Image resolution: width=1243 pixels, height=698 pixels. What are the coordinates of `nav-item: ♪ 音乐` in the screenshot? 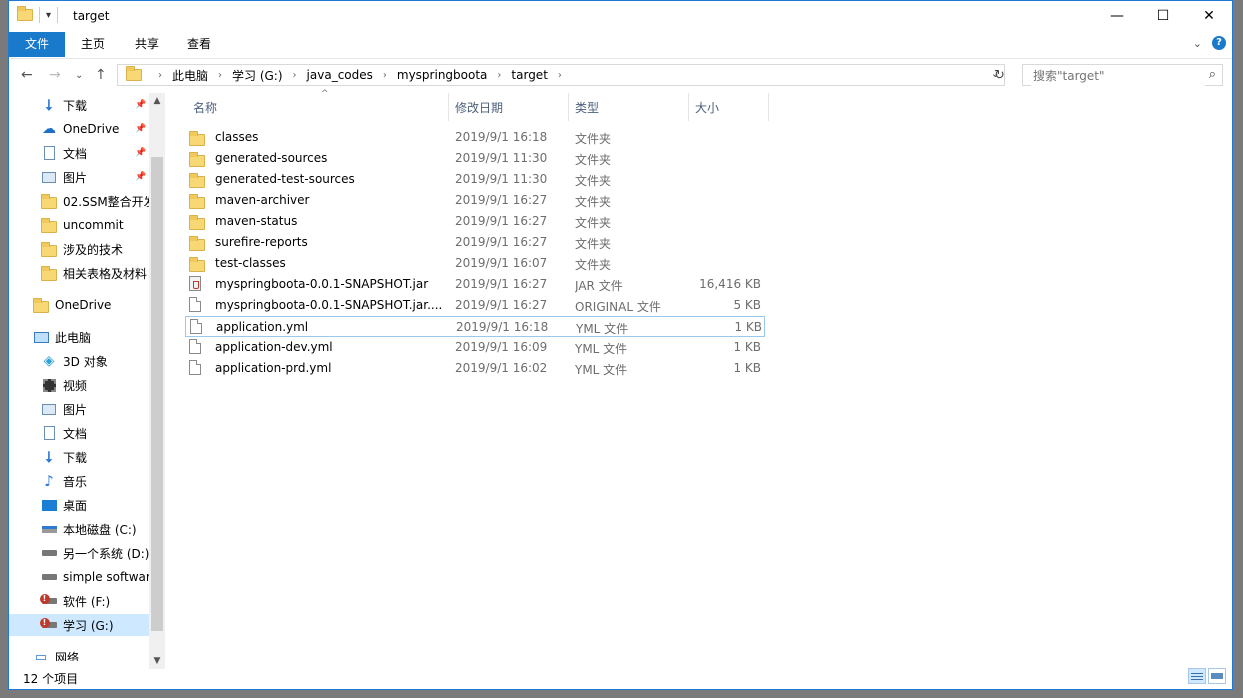 It's located at (79, 481).